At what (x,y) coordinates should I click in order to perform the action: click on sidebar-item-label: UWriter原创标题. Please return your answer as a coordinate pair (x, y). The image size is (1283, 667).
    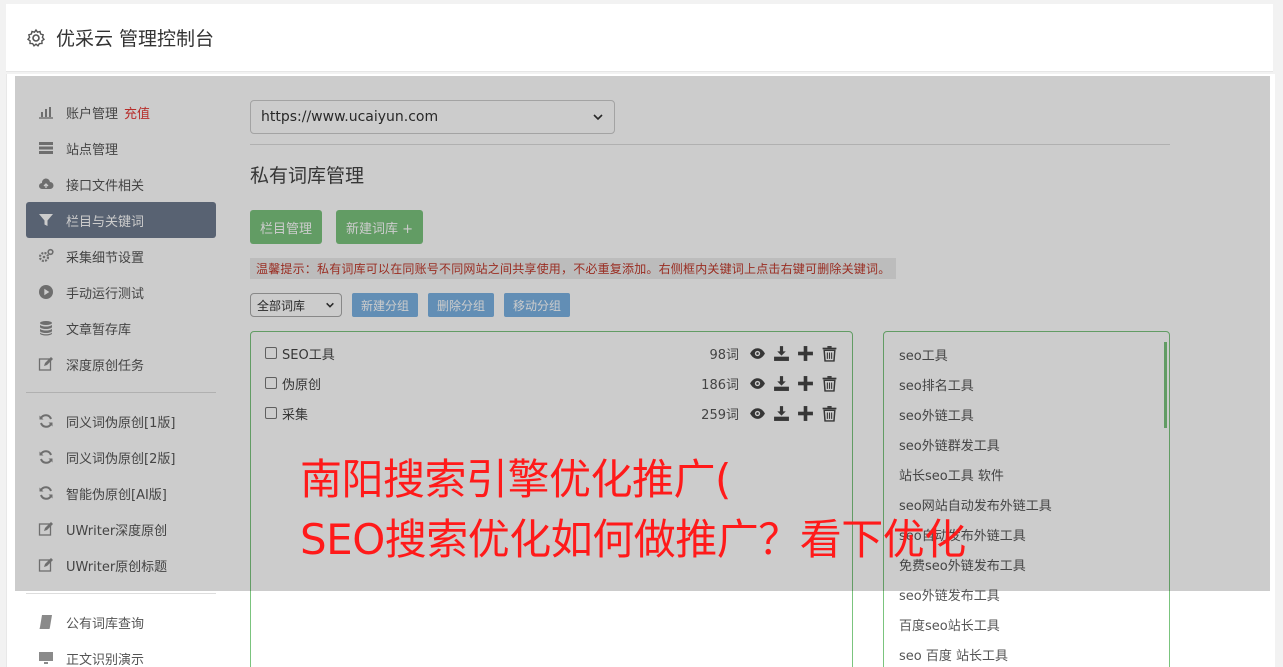
    Looking at the image, I should click on (117, 567).